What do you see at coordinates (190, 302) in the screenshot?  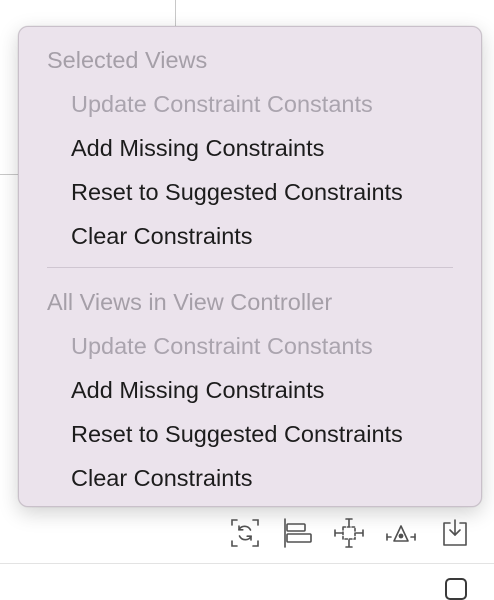 I see `section-header-all-views: All Views in View Controller` at bounding box center [190, 302].